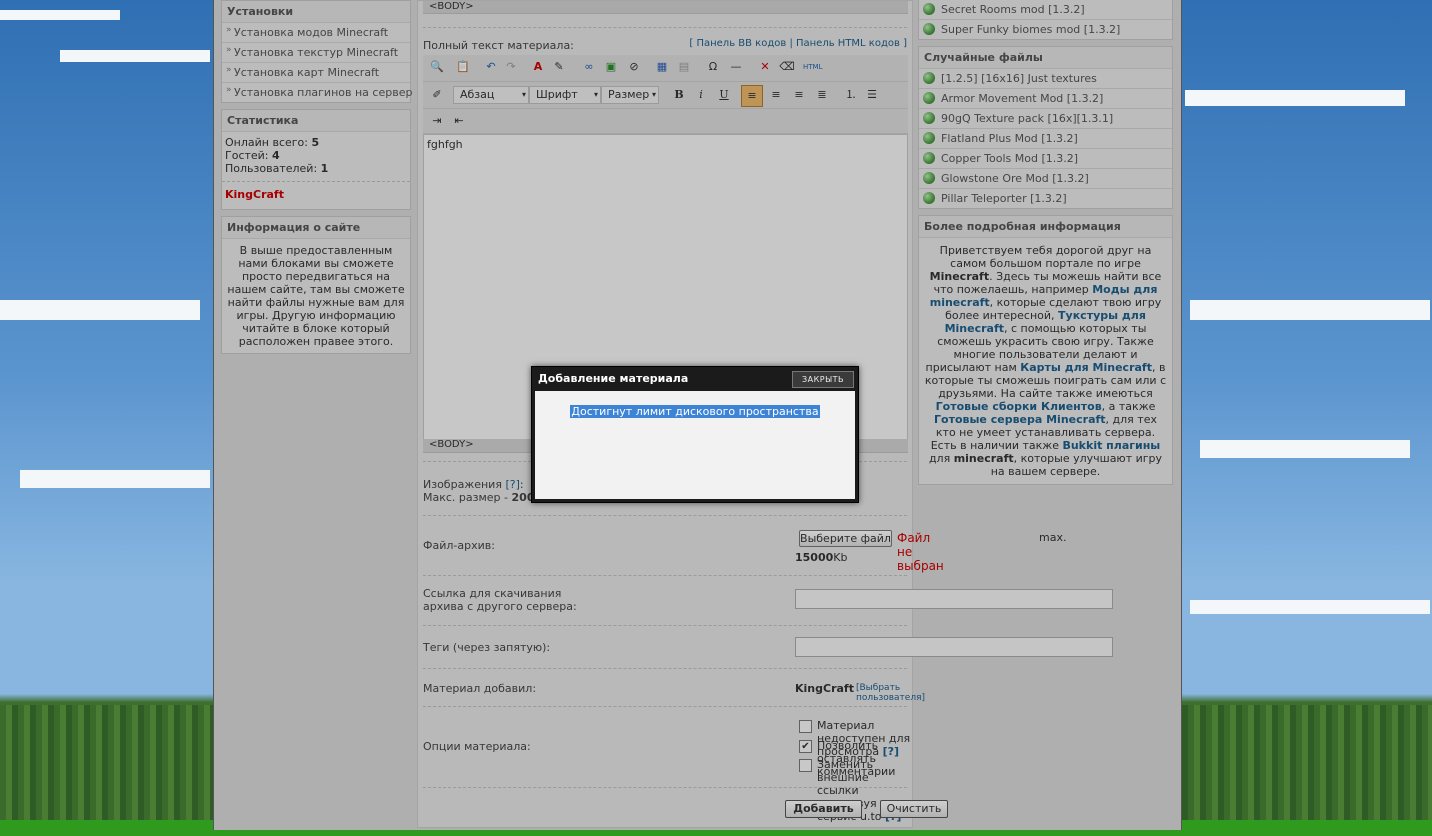 This screenshot has height=836, width=1432. I want to click on bukkit-link: Bukkit плагины, so click(1111, 445).